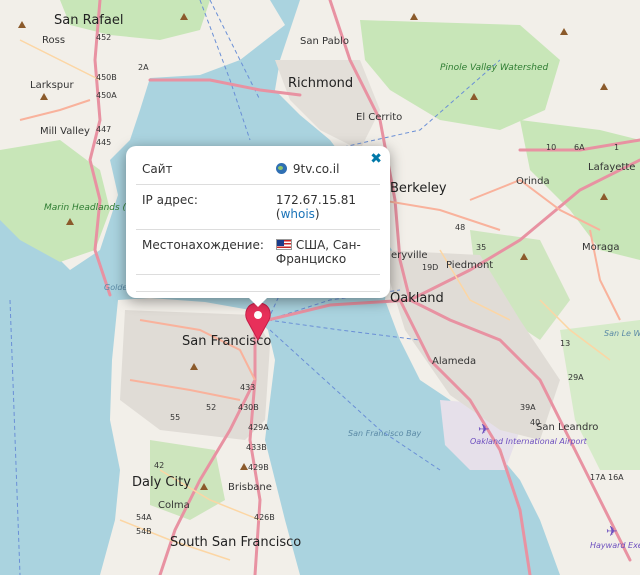 This screenshot has width=640, height=575. I want to click on label-colma: Colma, so click(174, 505).